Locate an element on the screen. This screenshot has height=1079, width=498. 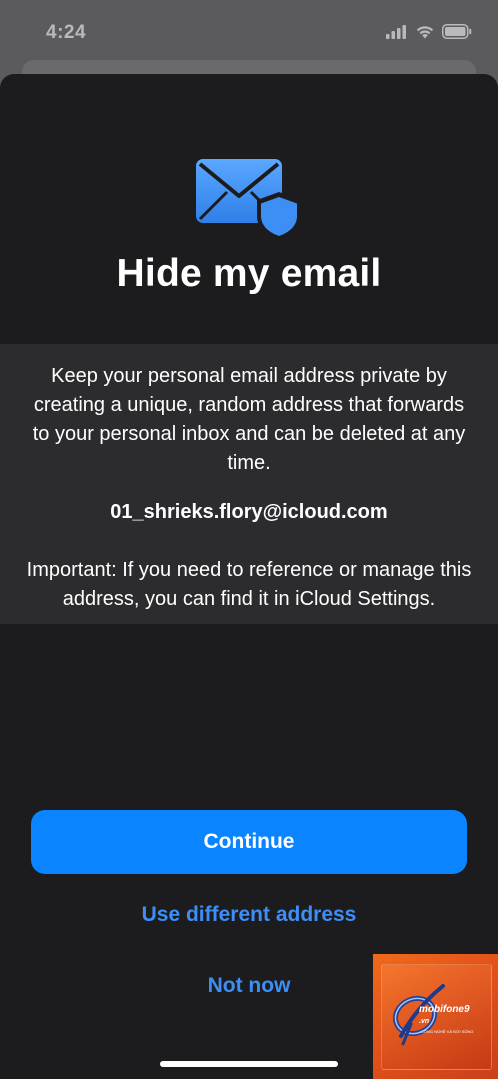
watermark-brand: mobifone9 .vn is located at coordinates (444, 1015).